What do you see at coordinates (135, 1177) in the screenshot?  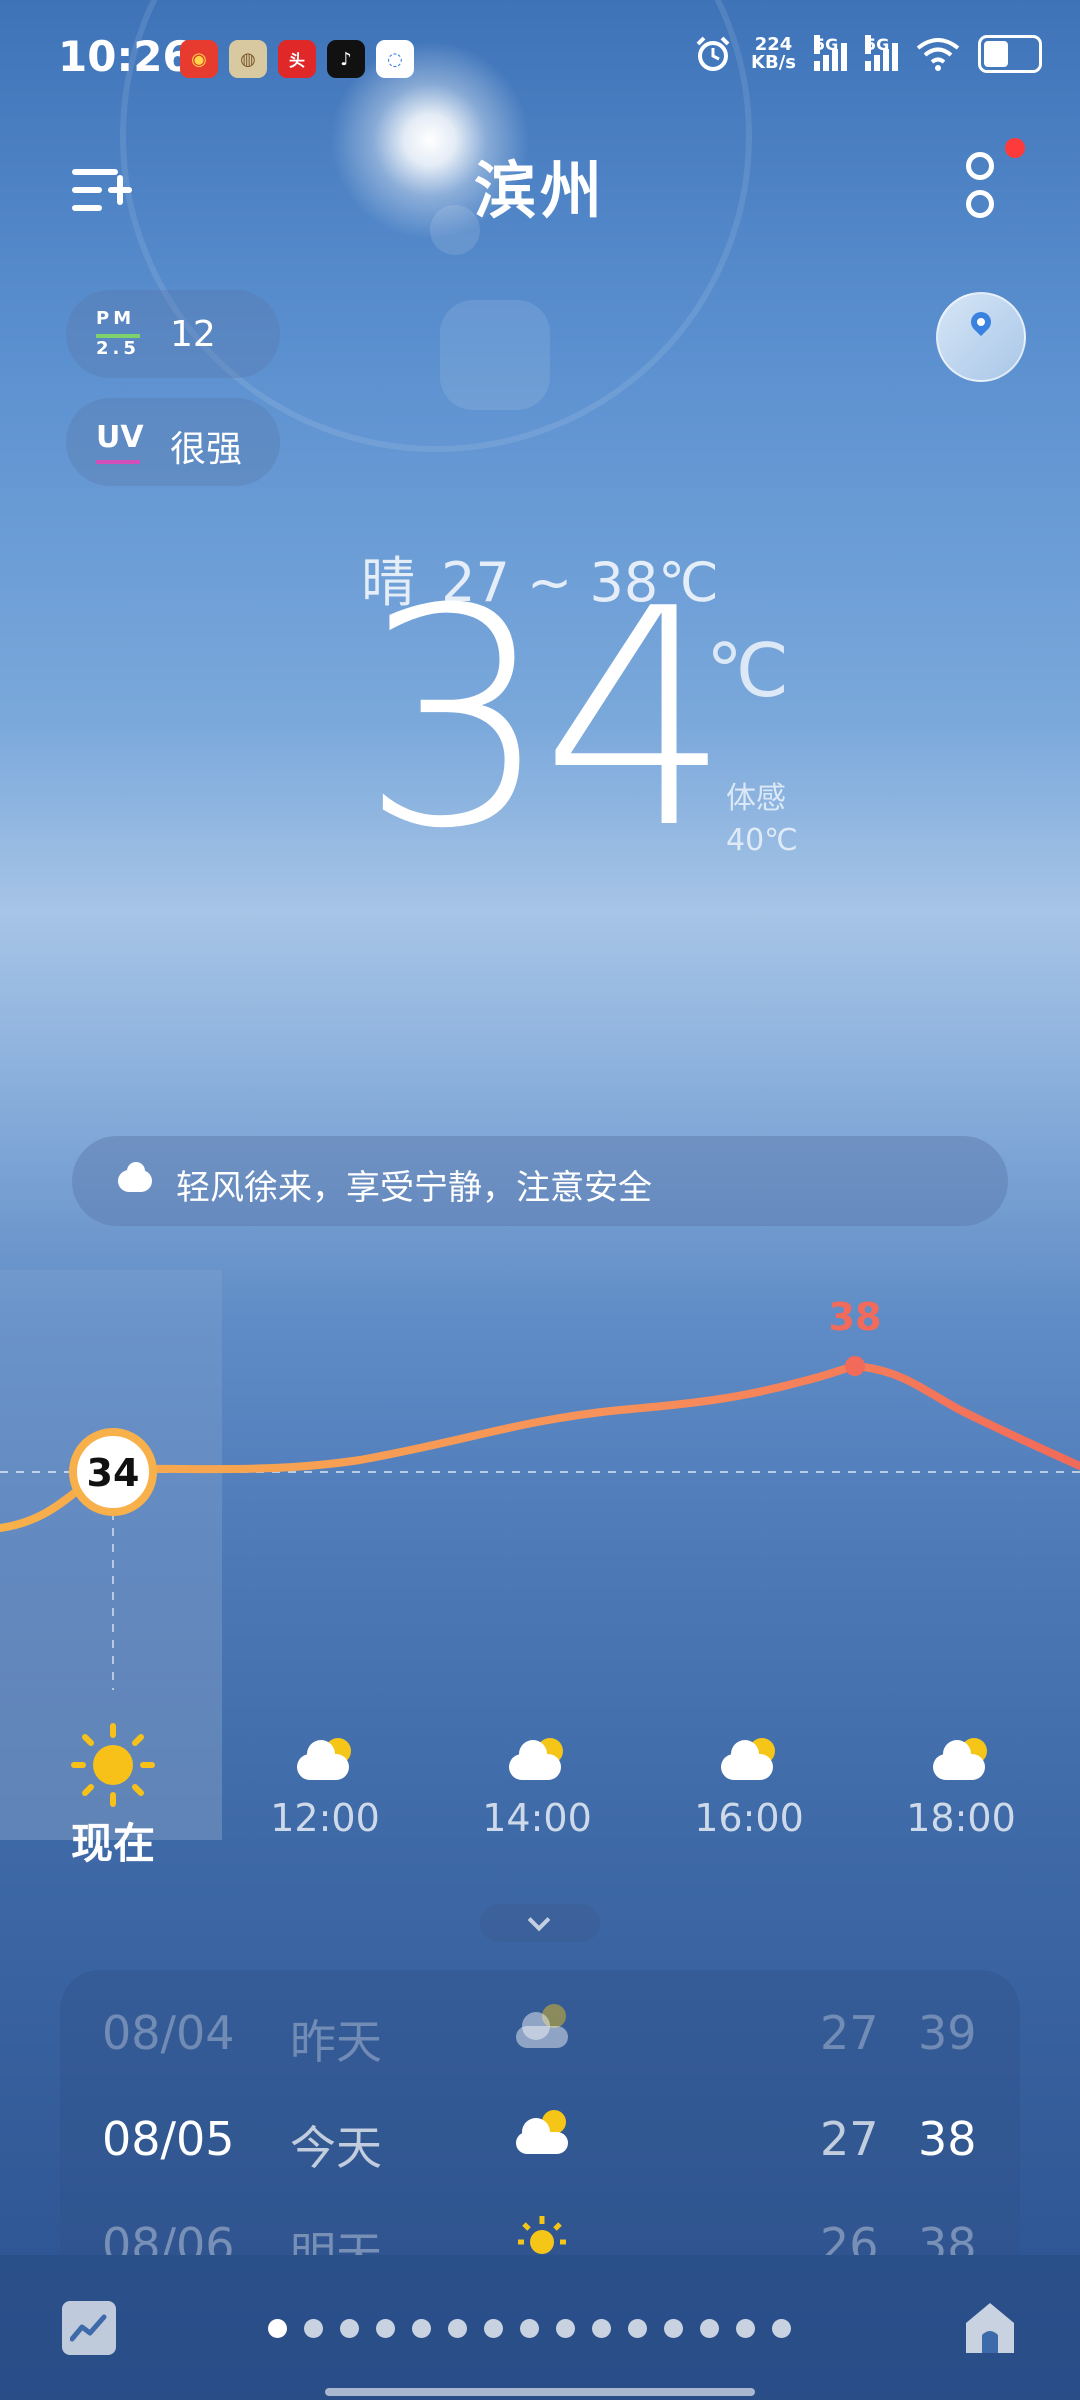 I see `cloud-icon` at bounding box center [135, 1177].